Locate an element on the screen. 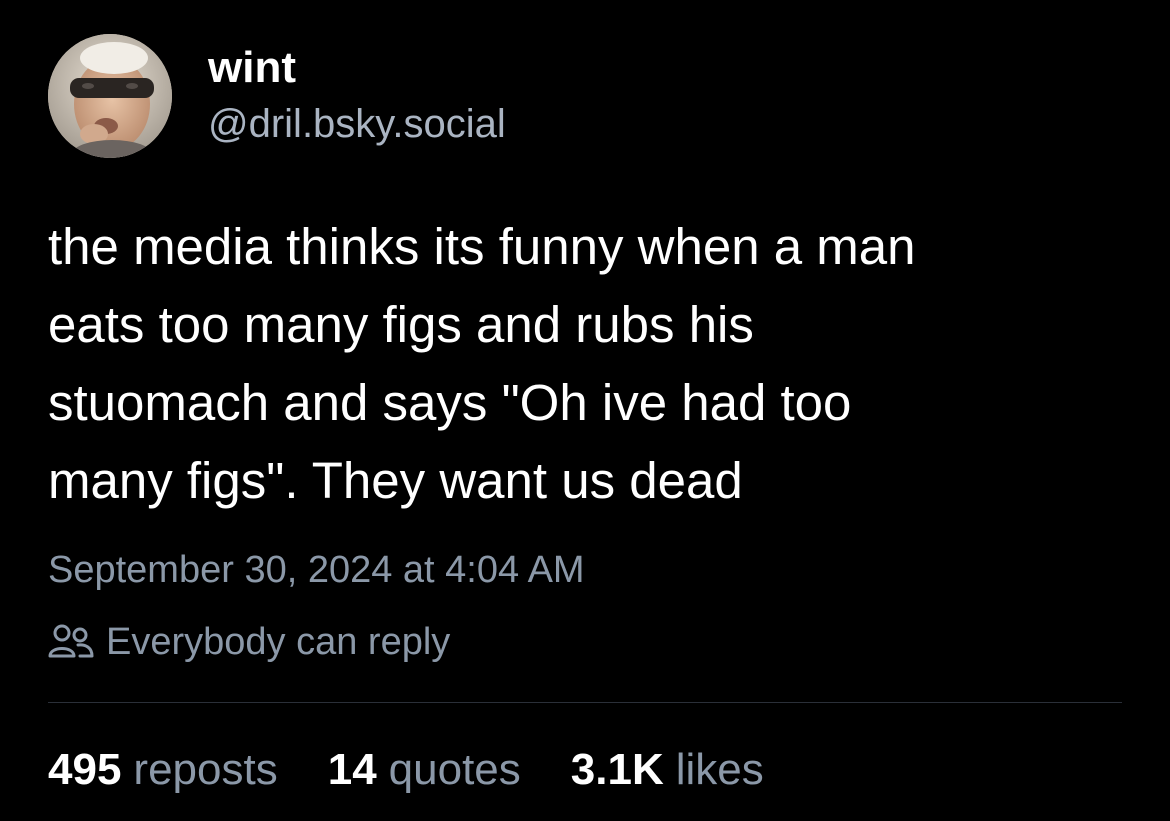 This screenshot has width=1170, height=821. likes-stat: 3.1K likes is located at coordinates (667, 770).